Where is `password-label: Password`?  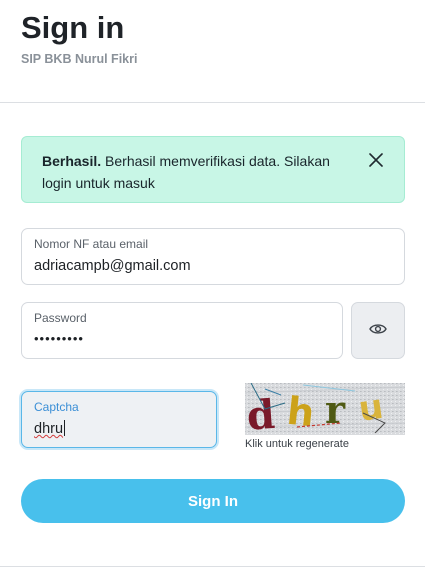
password-label: Password is located at coordinates (60, 318).